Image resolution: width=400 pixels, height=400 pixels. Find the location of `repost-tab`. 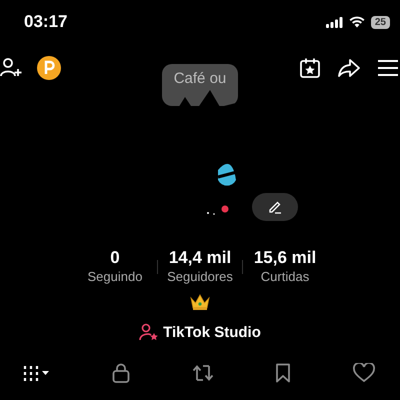

repost-tab is located at coordinates (203, 373).